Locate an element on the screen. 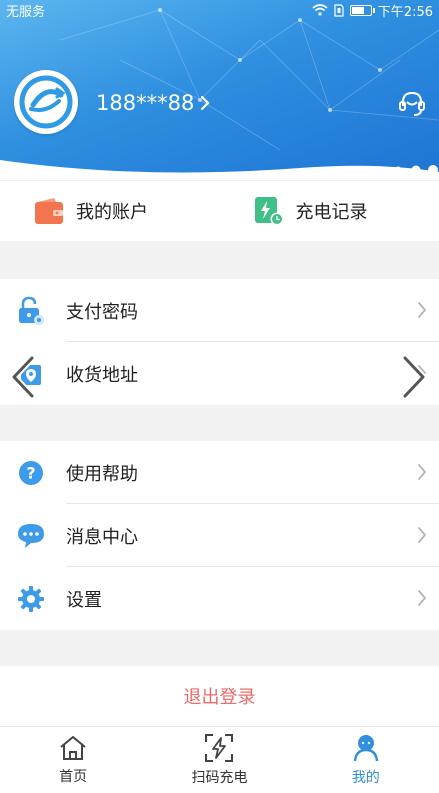  tab-mine-label: 我的 is located at coordinates (365, 778).